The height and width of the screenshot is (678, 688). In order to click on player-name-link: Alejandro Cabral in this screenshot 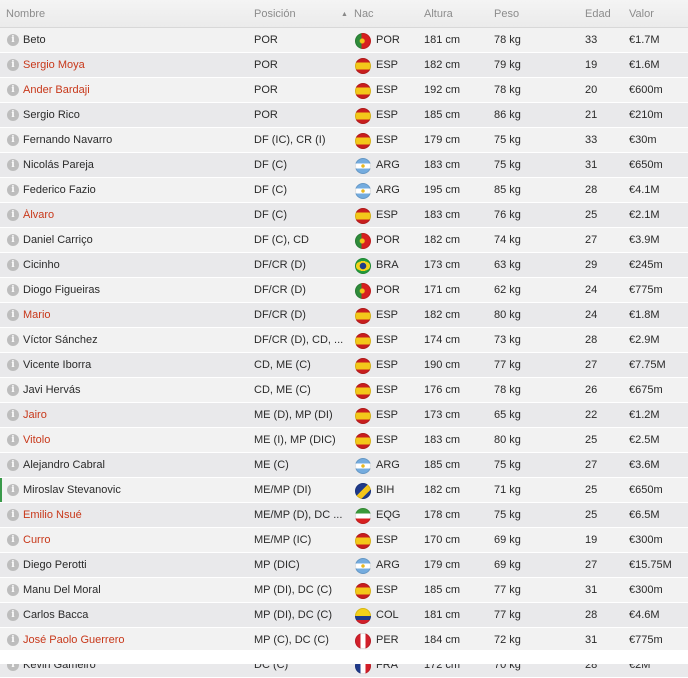, I will do `click(135, 465)`.